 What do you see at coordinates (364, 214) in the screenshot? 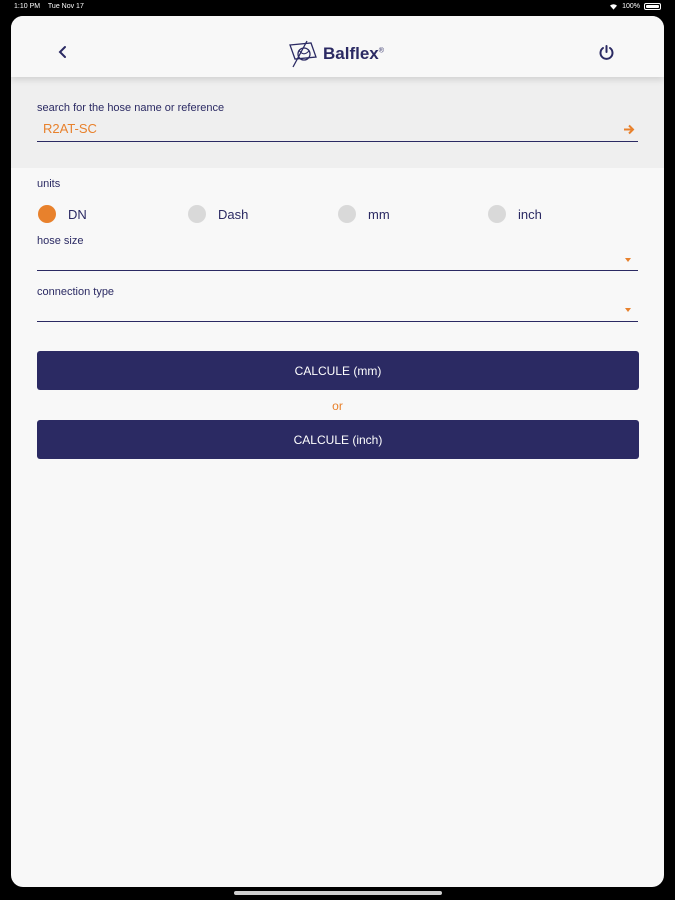
I see `unit-option-mm: mm` at bounding box center [364, 214].